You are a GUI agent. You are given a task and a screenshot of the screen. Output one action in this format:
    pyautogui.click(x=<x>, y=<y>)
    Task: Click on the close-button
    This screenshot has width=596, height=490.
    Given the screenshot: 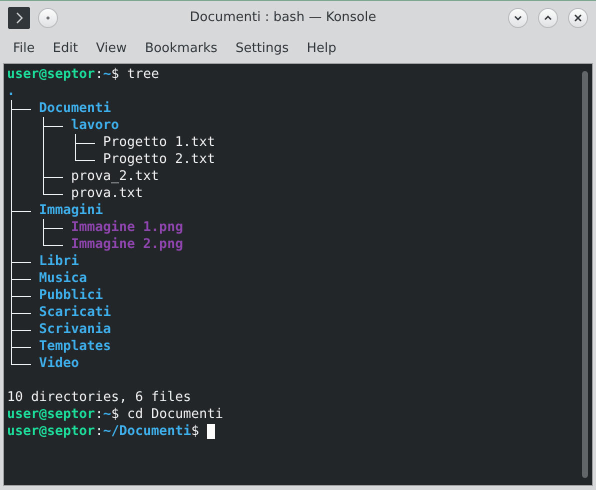 What is the action you would take?
    pyautogui.click(x=578, y=18)
    